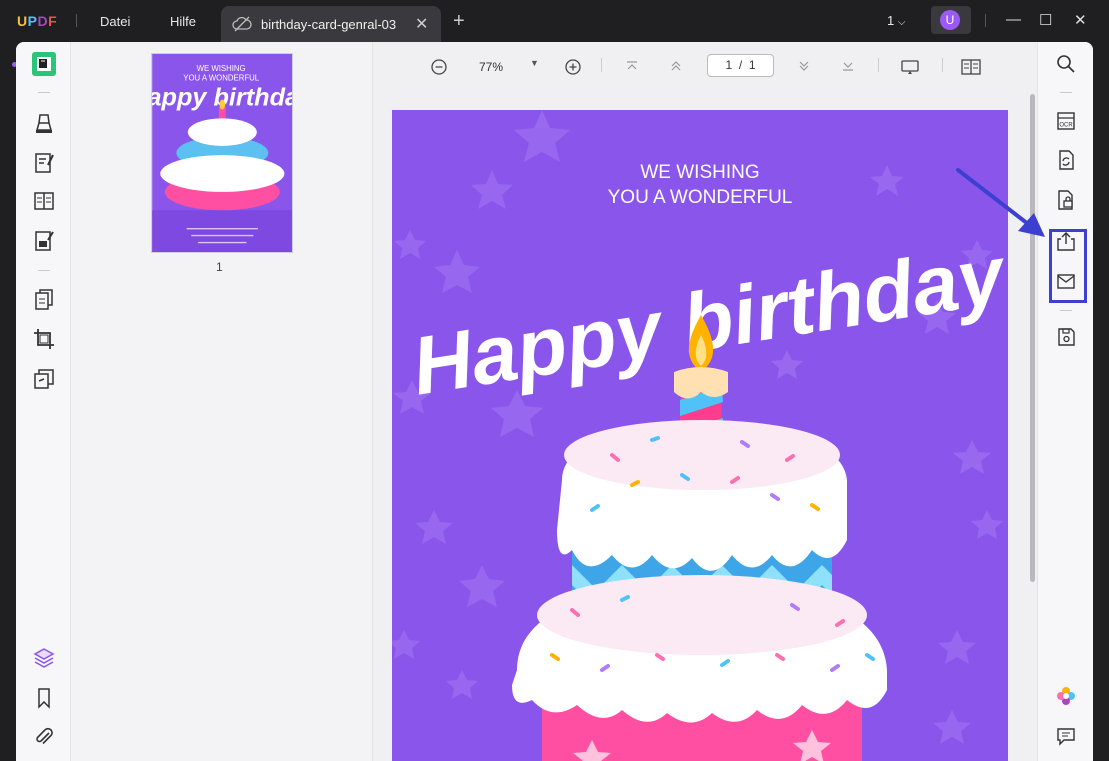 This screenshot has width=1109, height=761. I want to click on page-number-input: 1 / 1, so click(740, 65).